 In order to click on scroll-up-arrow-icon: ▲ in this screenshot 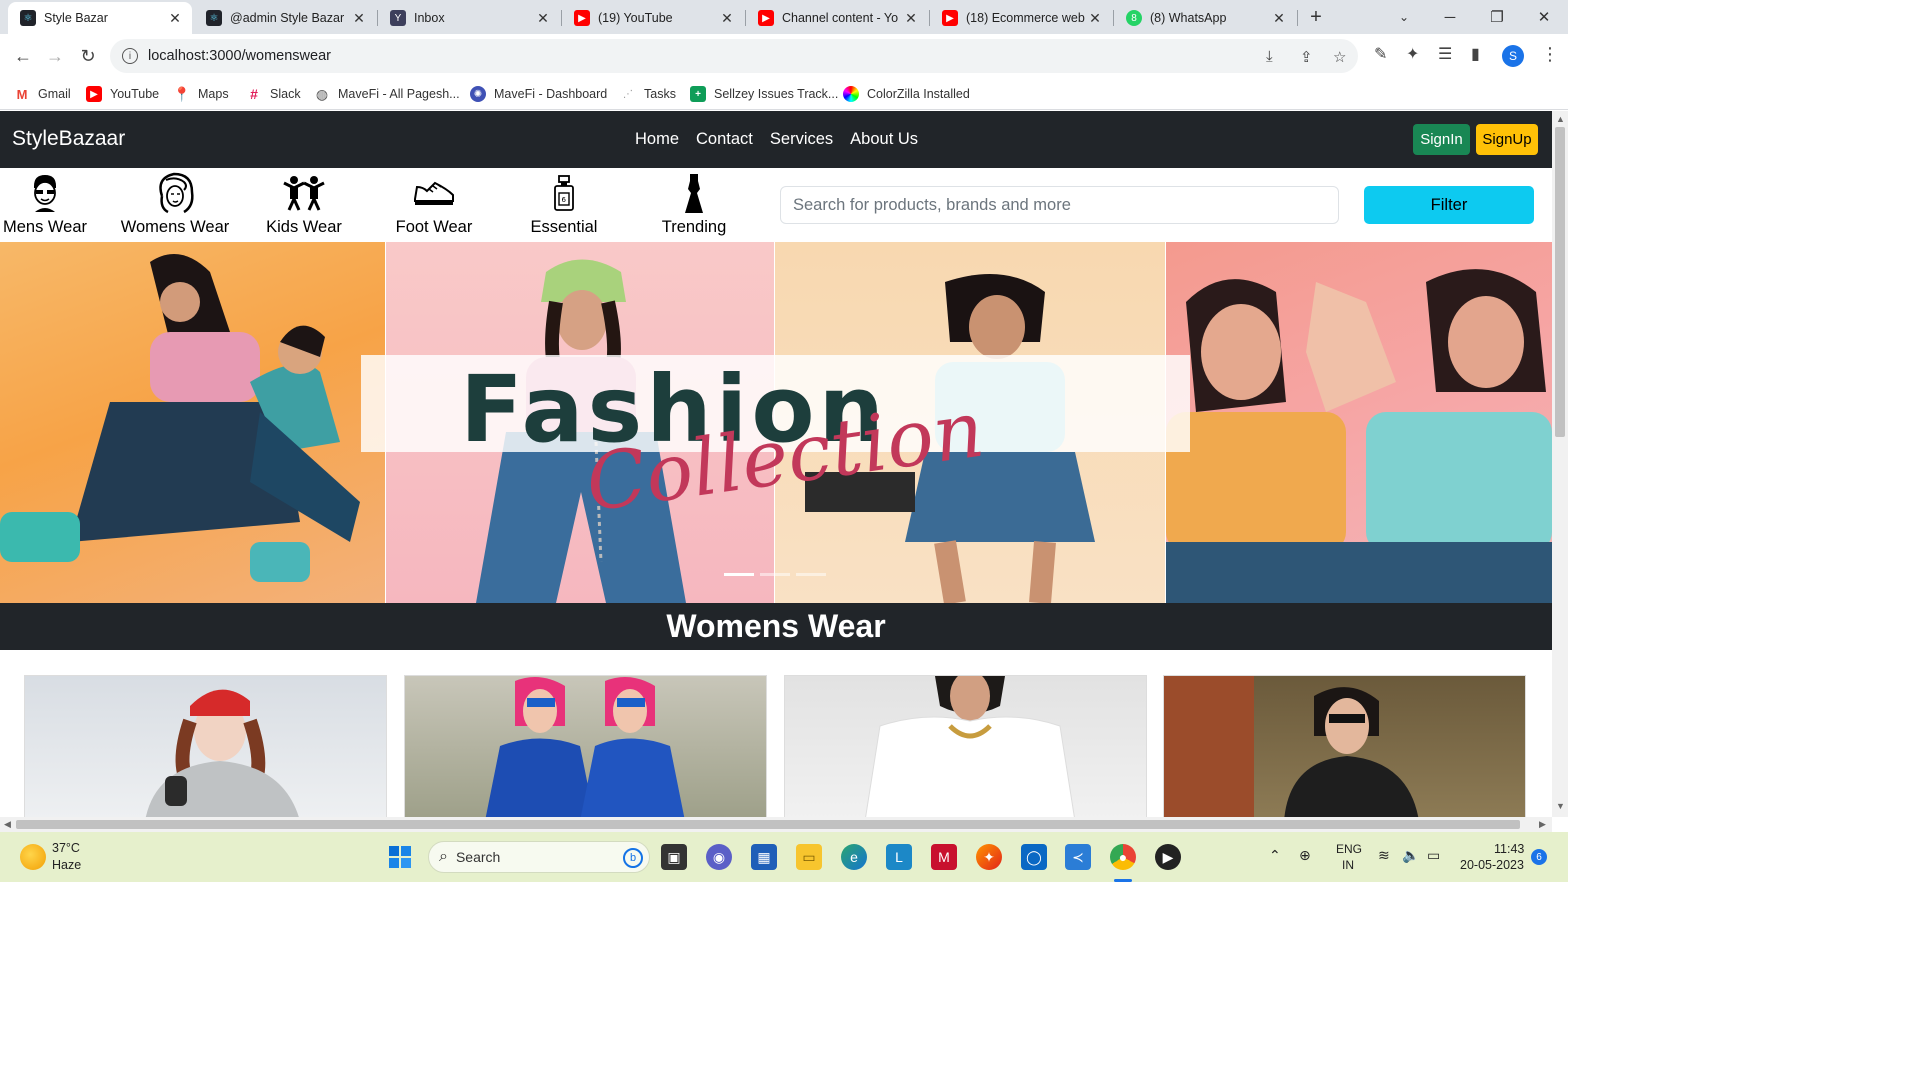, I will do `click(1560, 119)`.